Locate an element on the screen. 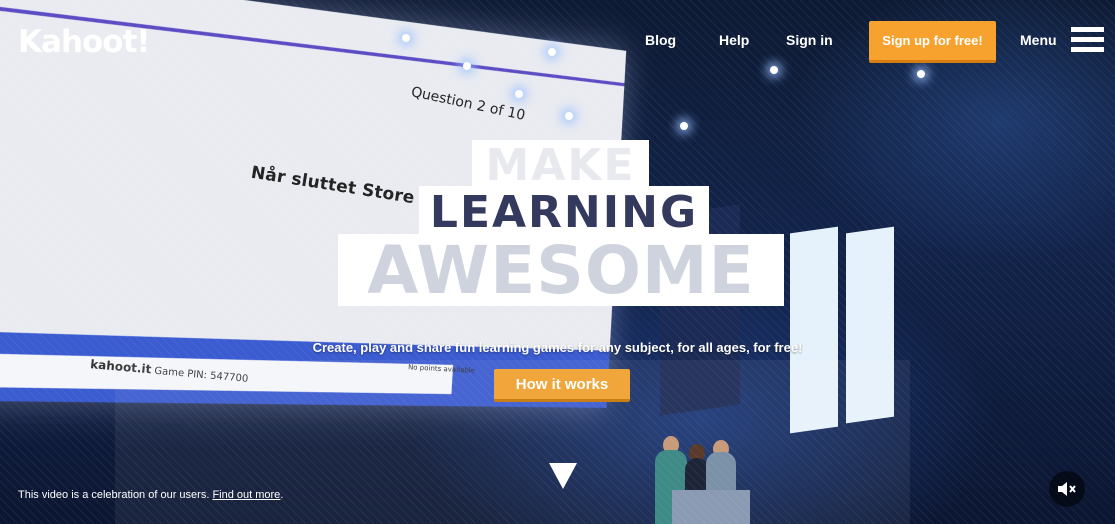 Image resolution: width=1115 pixels, height=524 pixels. how-it-works-button: How it works is located at coordinates (562, 385).